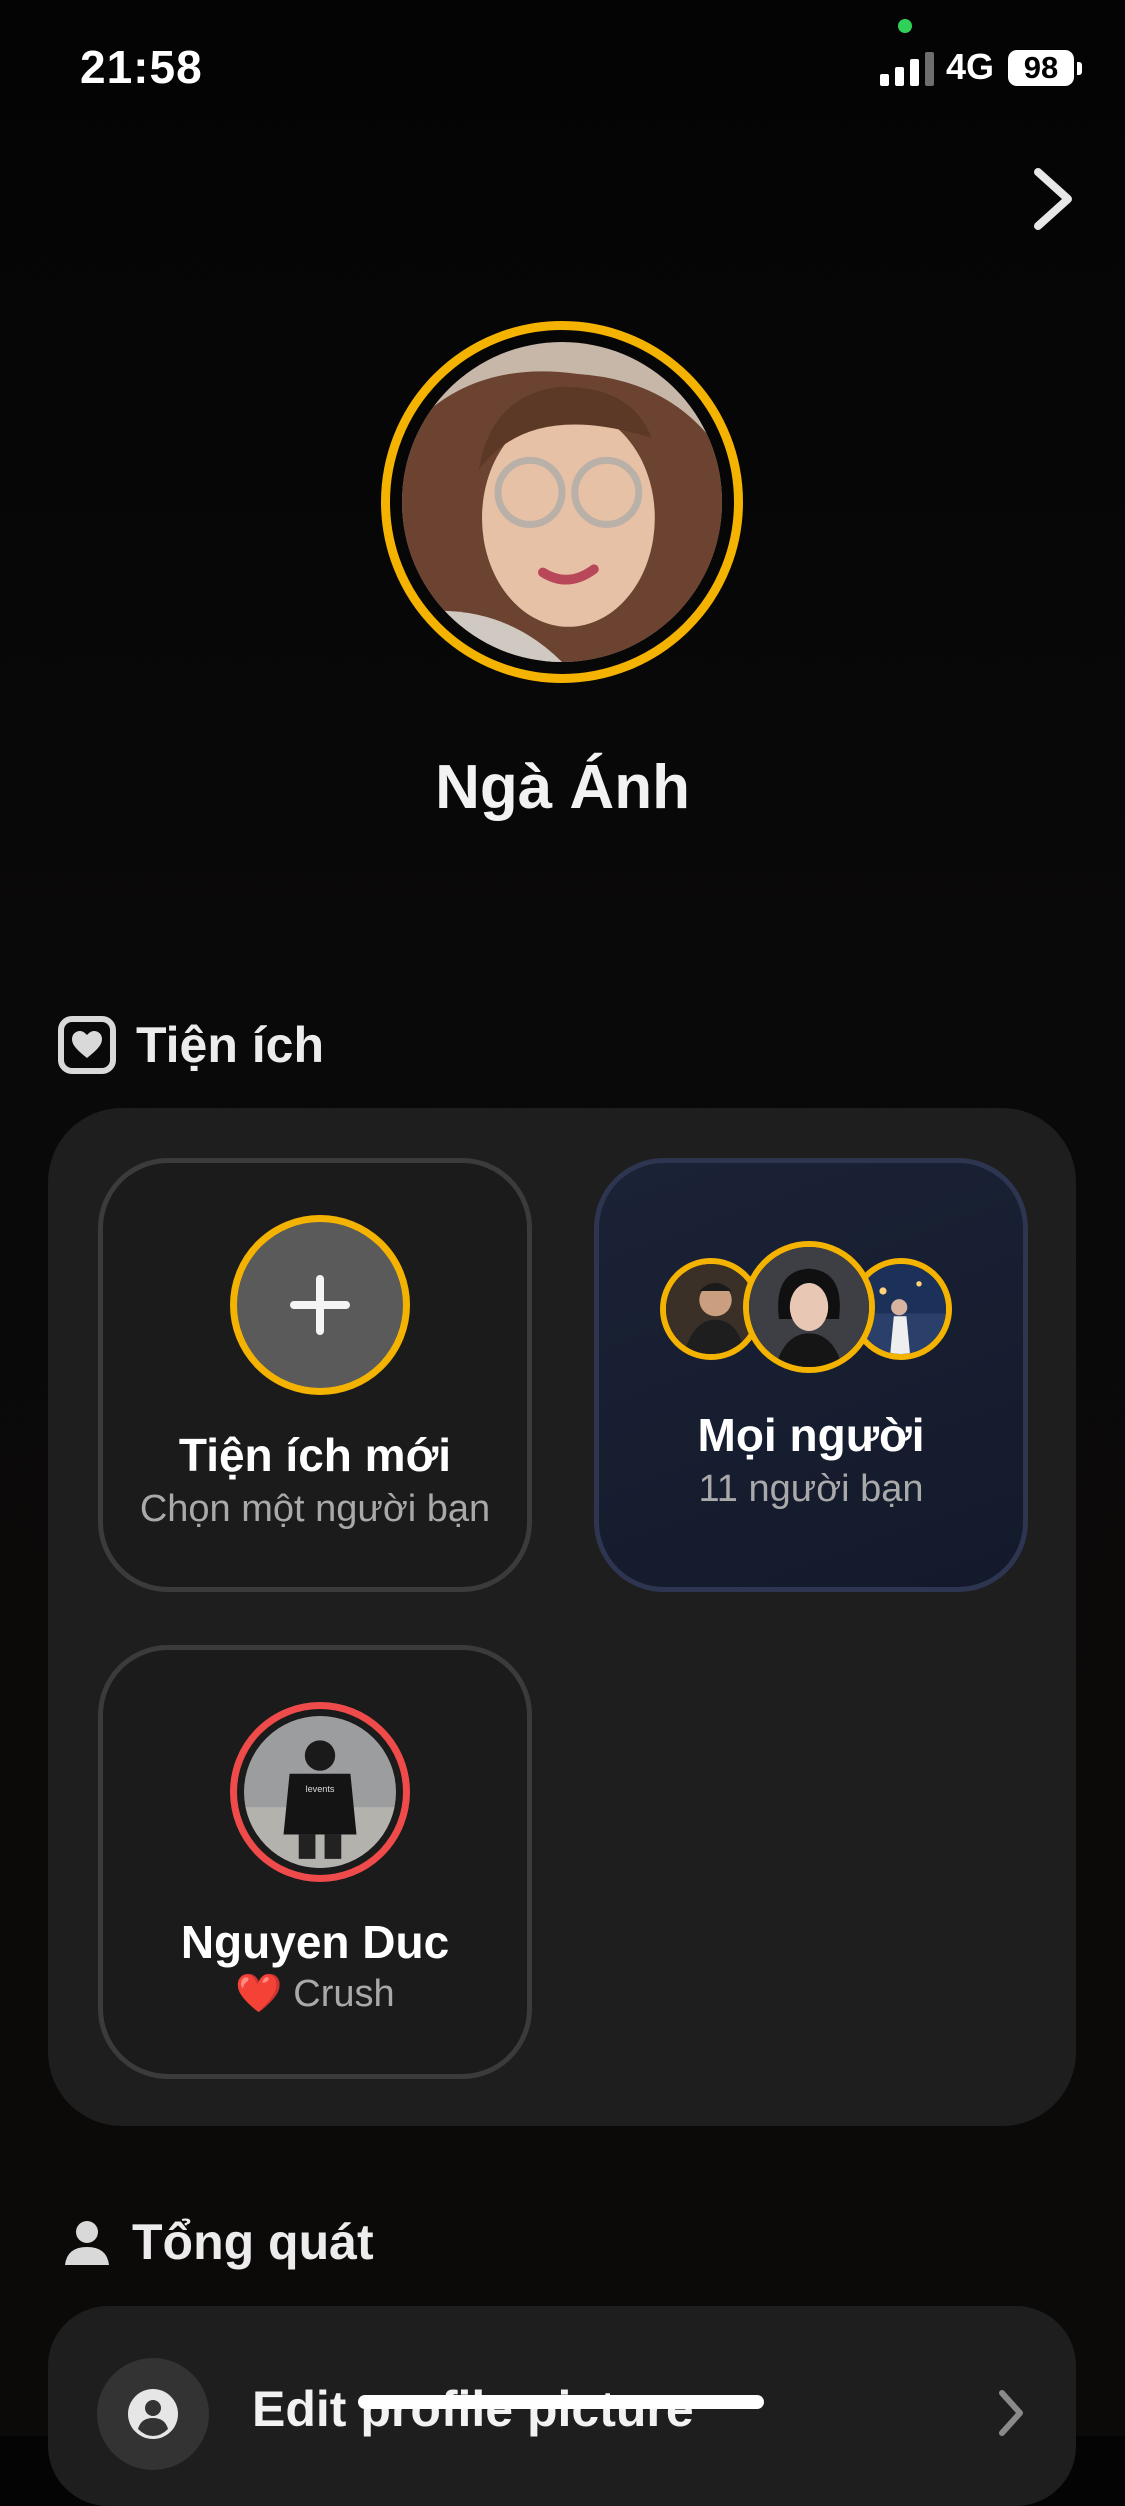  Describe the element at coordinates (87, 2243) in the screenshot. I see `person-icon` at that location.